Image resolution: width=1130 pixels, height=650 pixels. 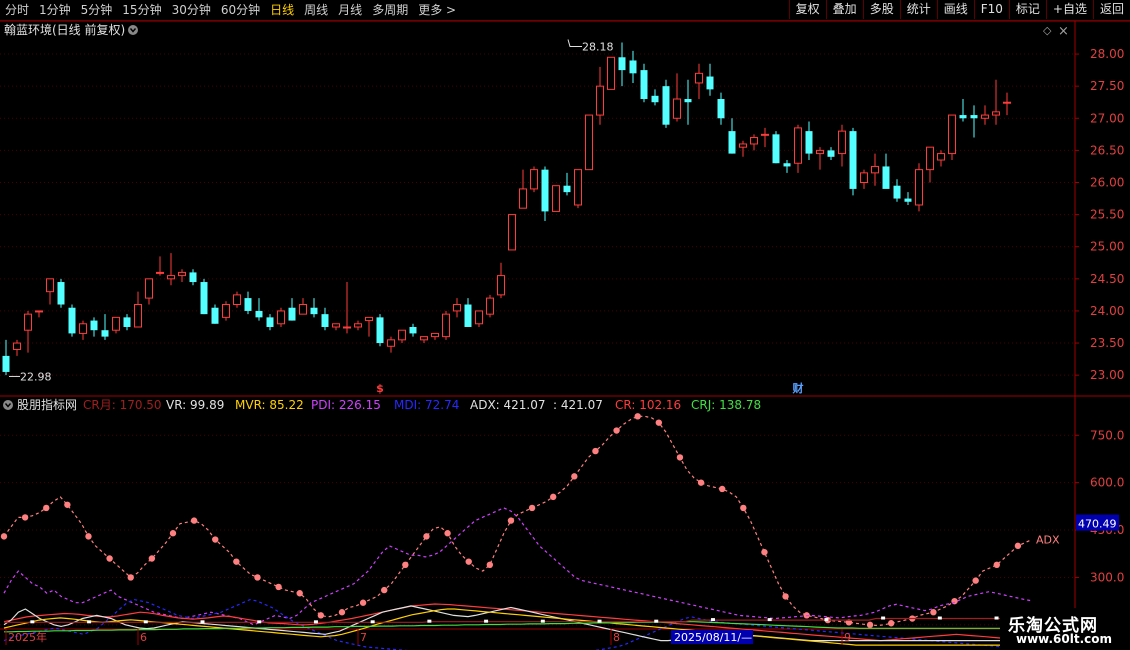 I want to click on high-price-label: 28.18, so click(x=598, y=46).